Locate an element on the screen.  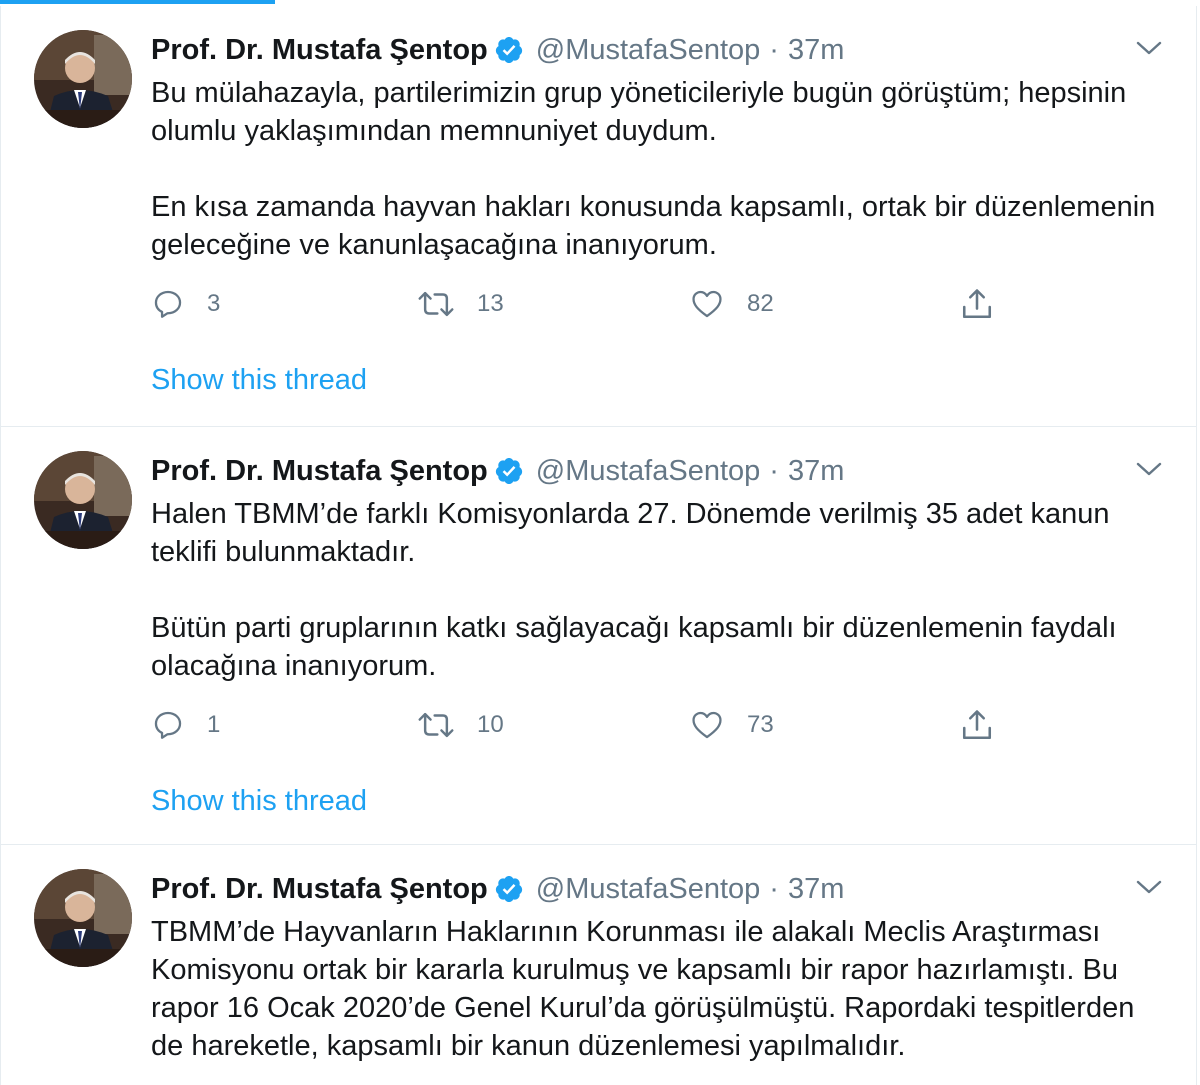
like-button: 82 is located at coordinates (731, 304).